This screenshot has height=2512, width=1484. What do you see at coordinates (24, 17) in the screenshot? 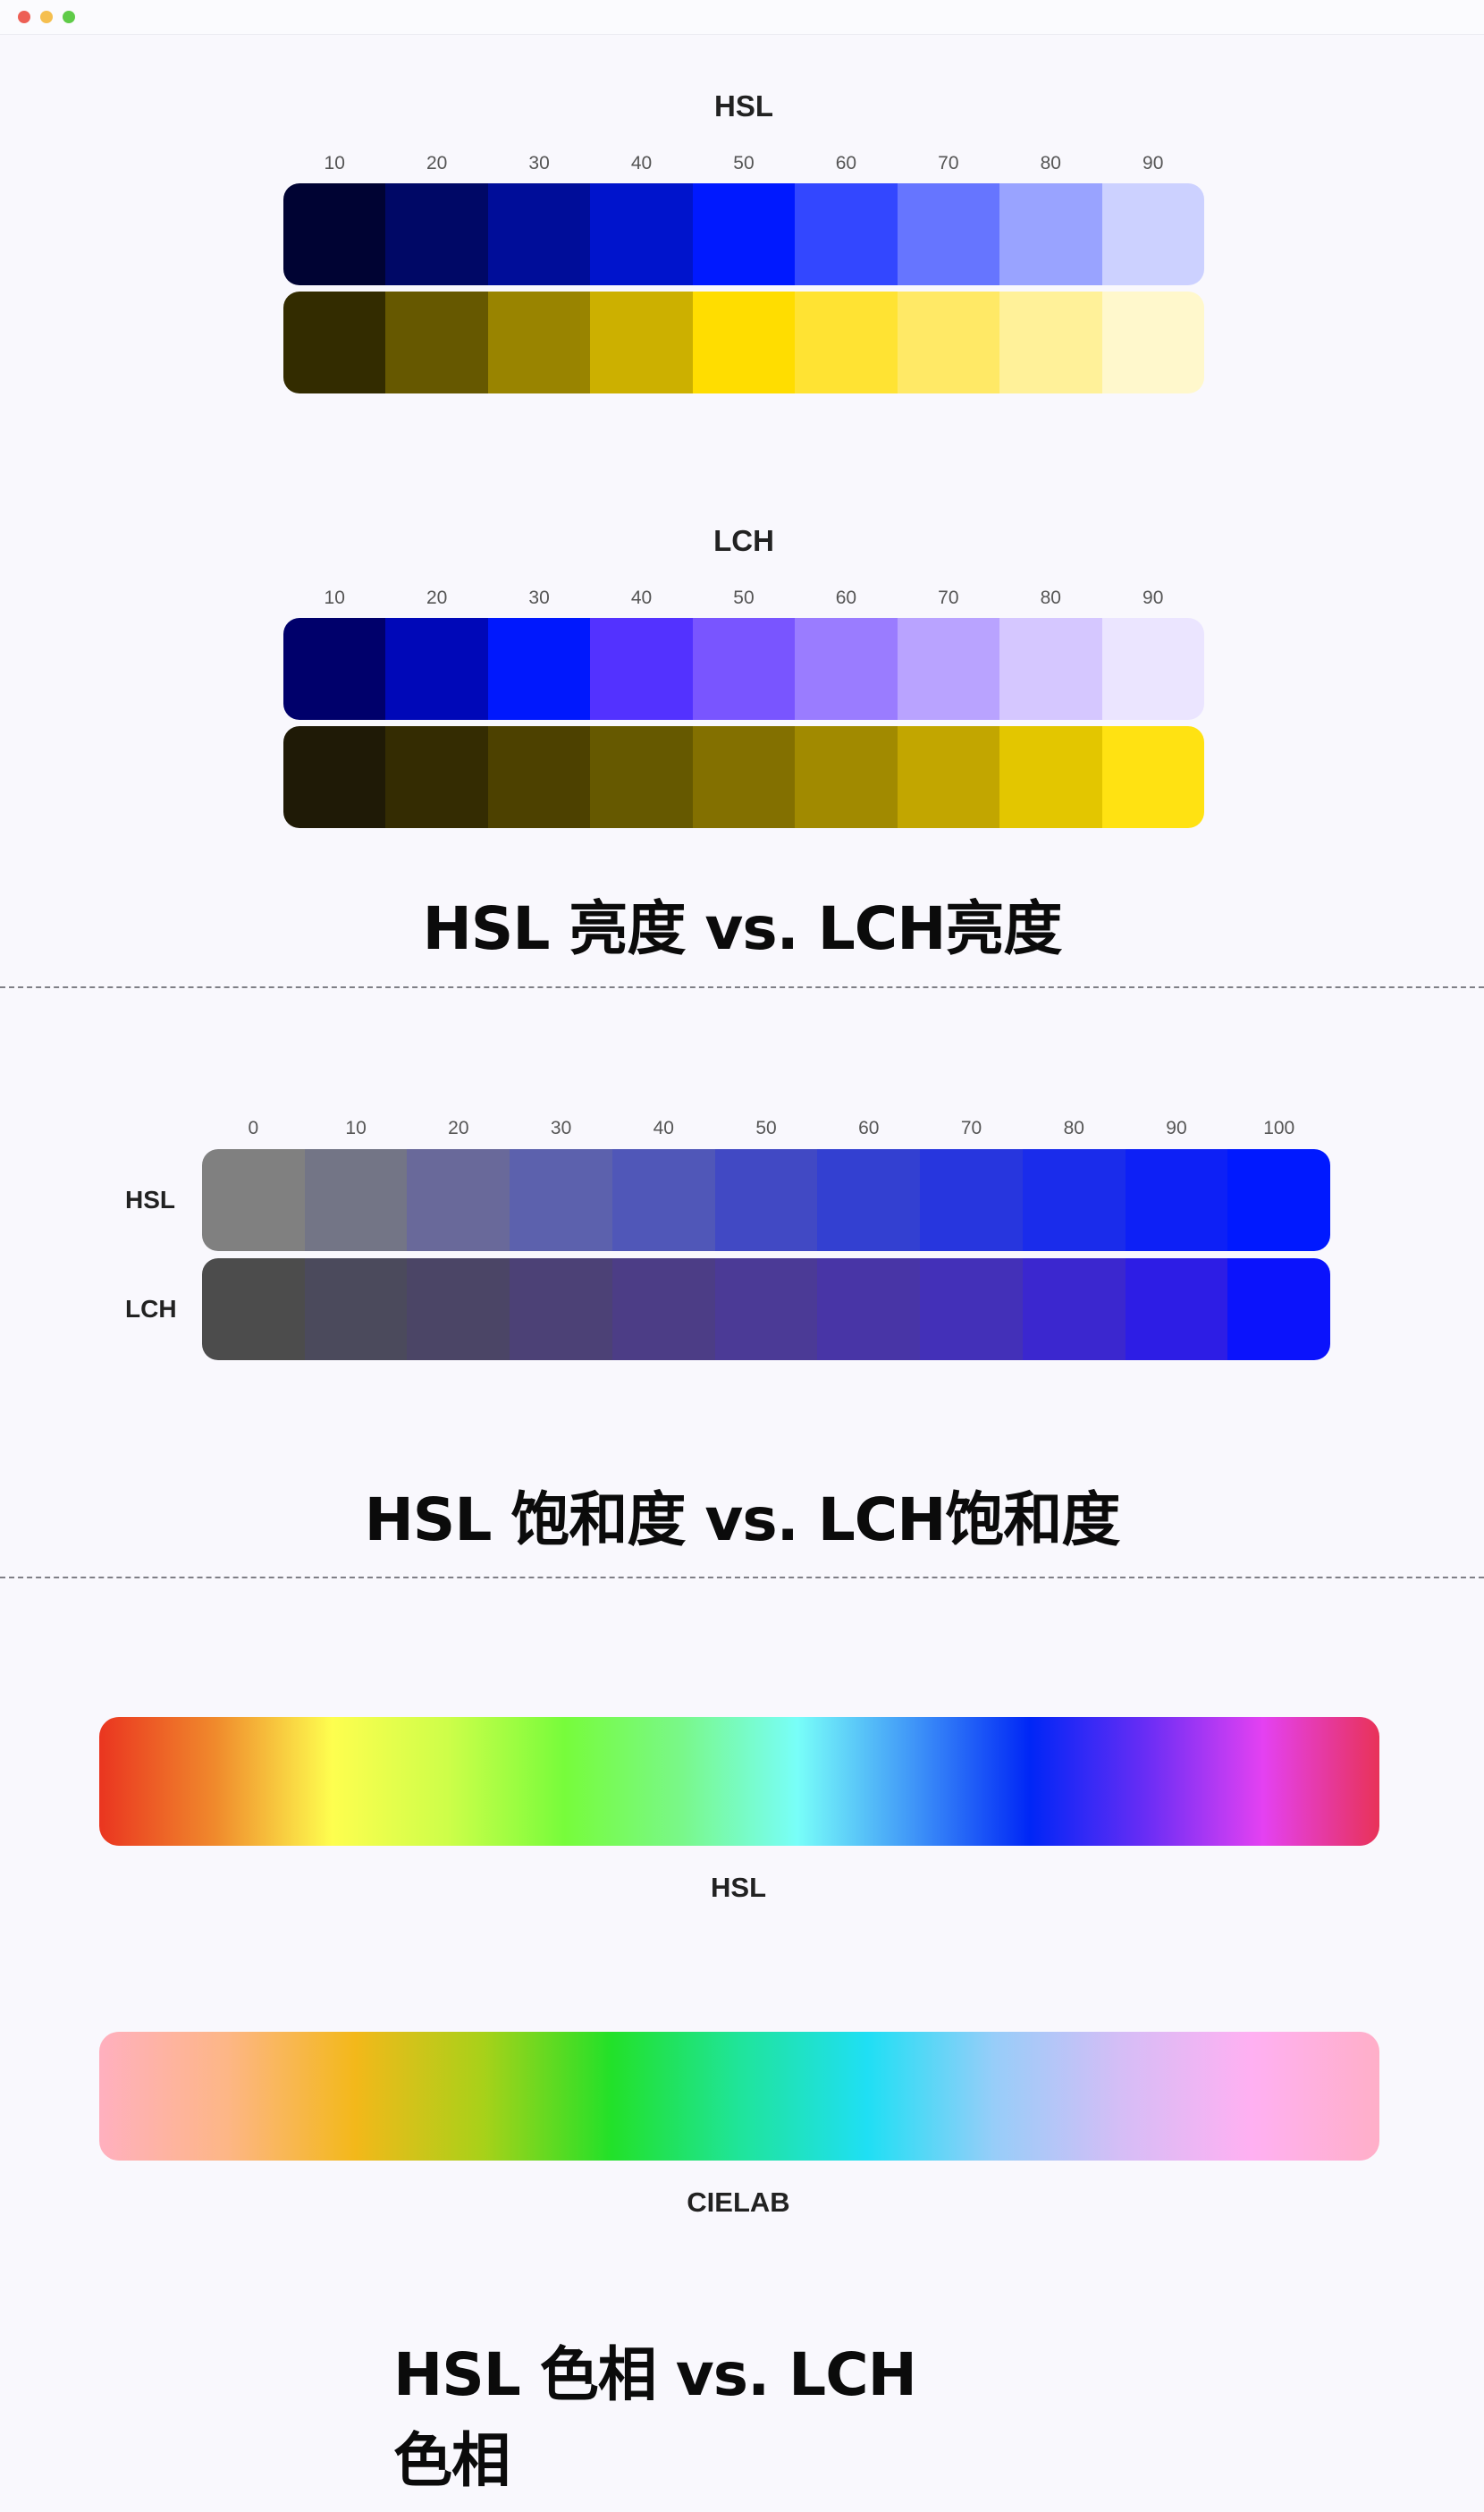
I see `close-window-icon` at bounding box center [24, 17].